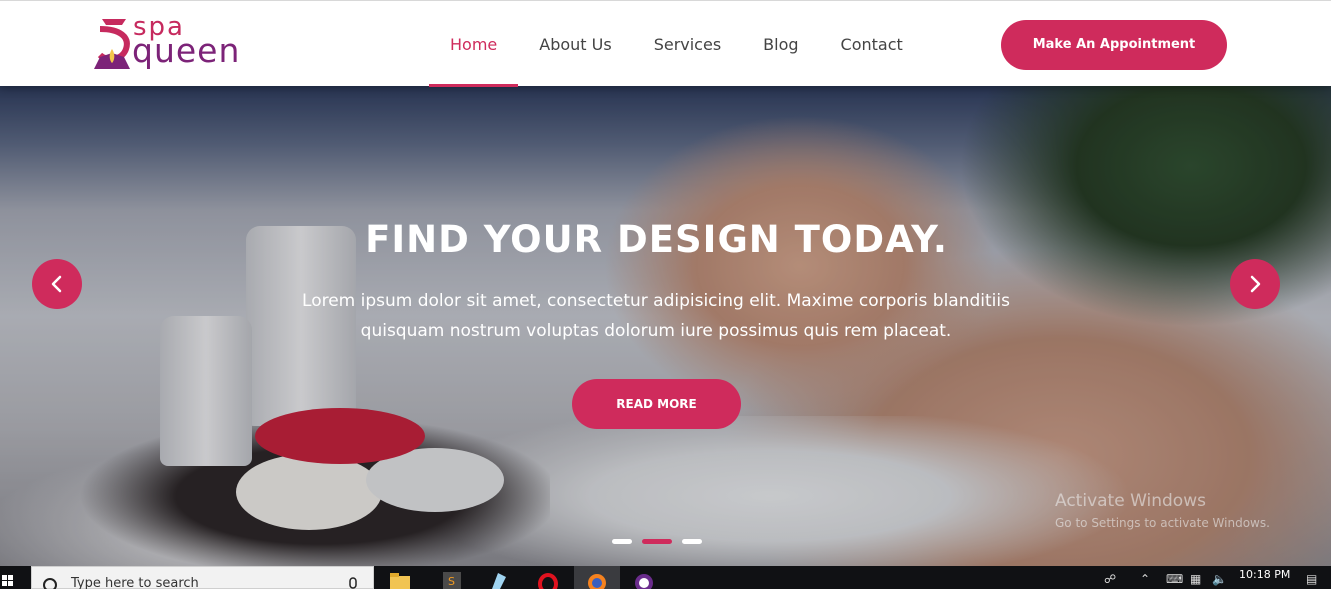  Describe the element at coordinates (644, 579) in the screenshot. I see `app-icon` at that location.